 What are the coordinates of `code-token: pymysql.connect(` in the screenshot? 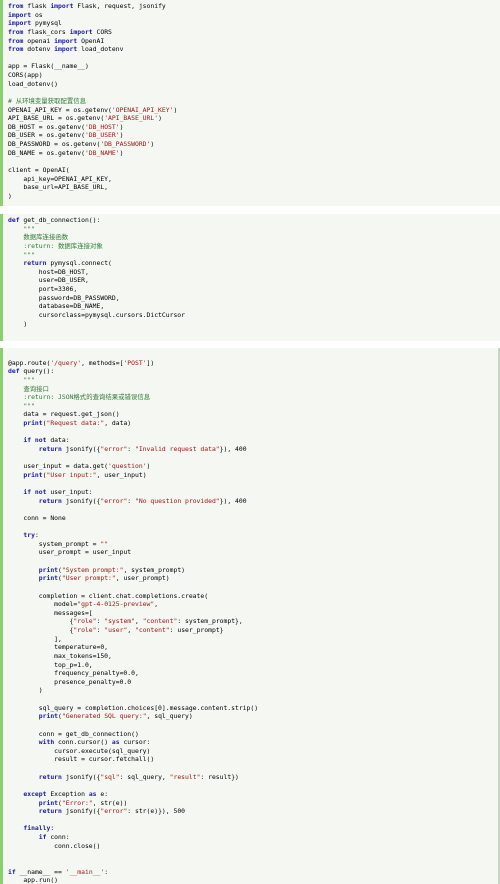 It's located at (79, 263).